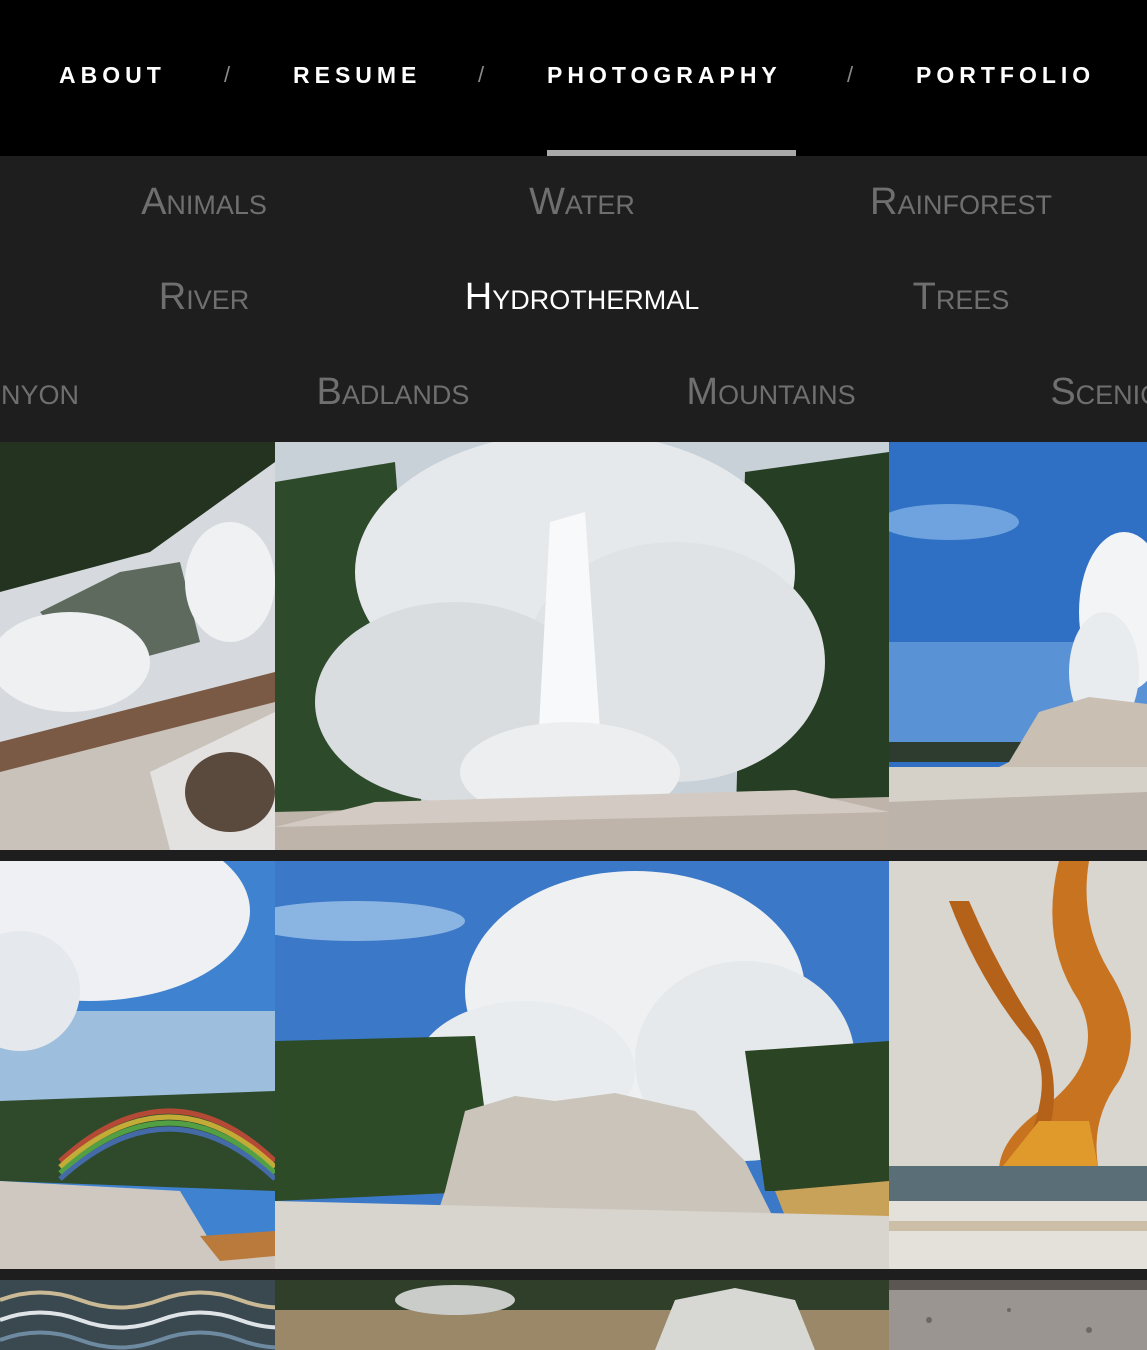  What do you see at coordinates (40, 392) in the screenshot?
I see `category-canyon: nyon` at bounding box center [40, 392].